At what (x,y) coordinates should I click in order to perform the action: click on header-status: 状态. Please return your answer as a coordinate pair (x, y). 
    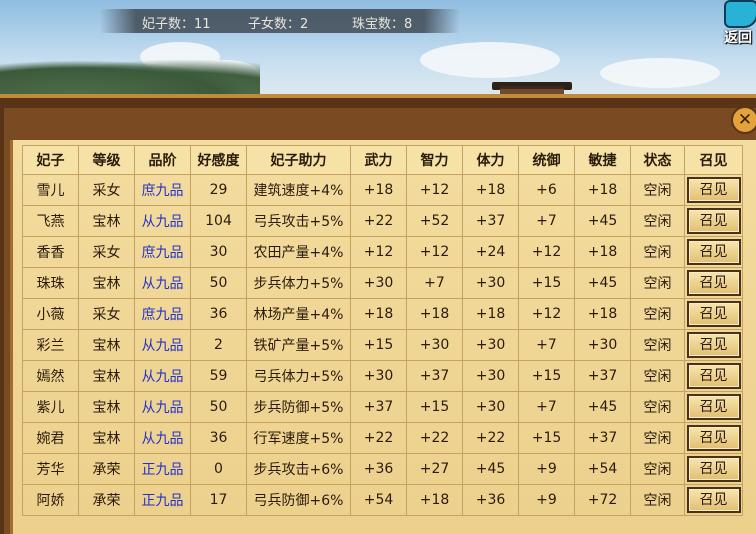
    Looking at the image, I should click on (657, 160).